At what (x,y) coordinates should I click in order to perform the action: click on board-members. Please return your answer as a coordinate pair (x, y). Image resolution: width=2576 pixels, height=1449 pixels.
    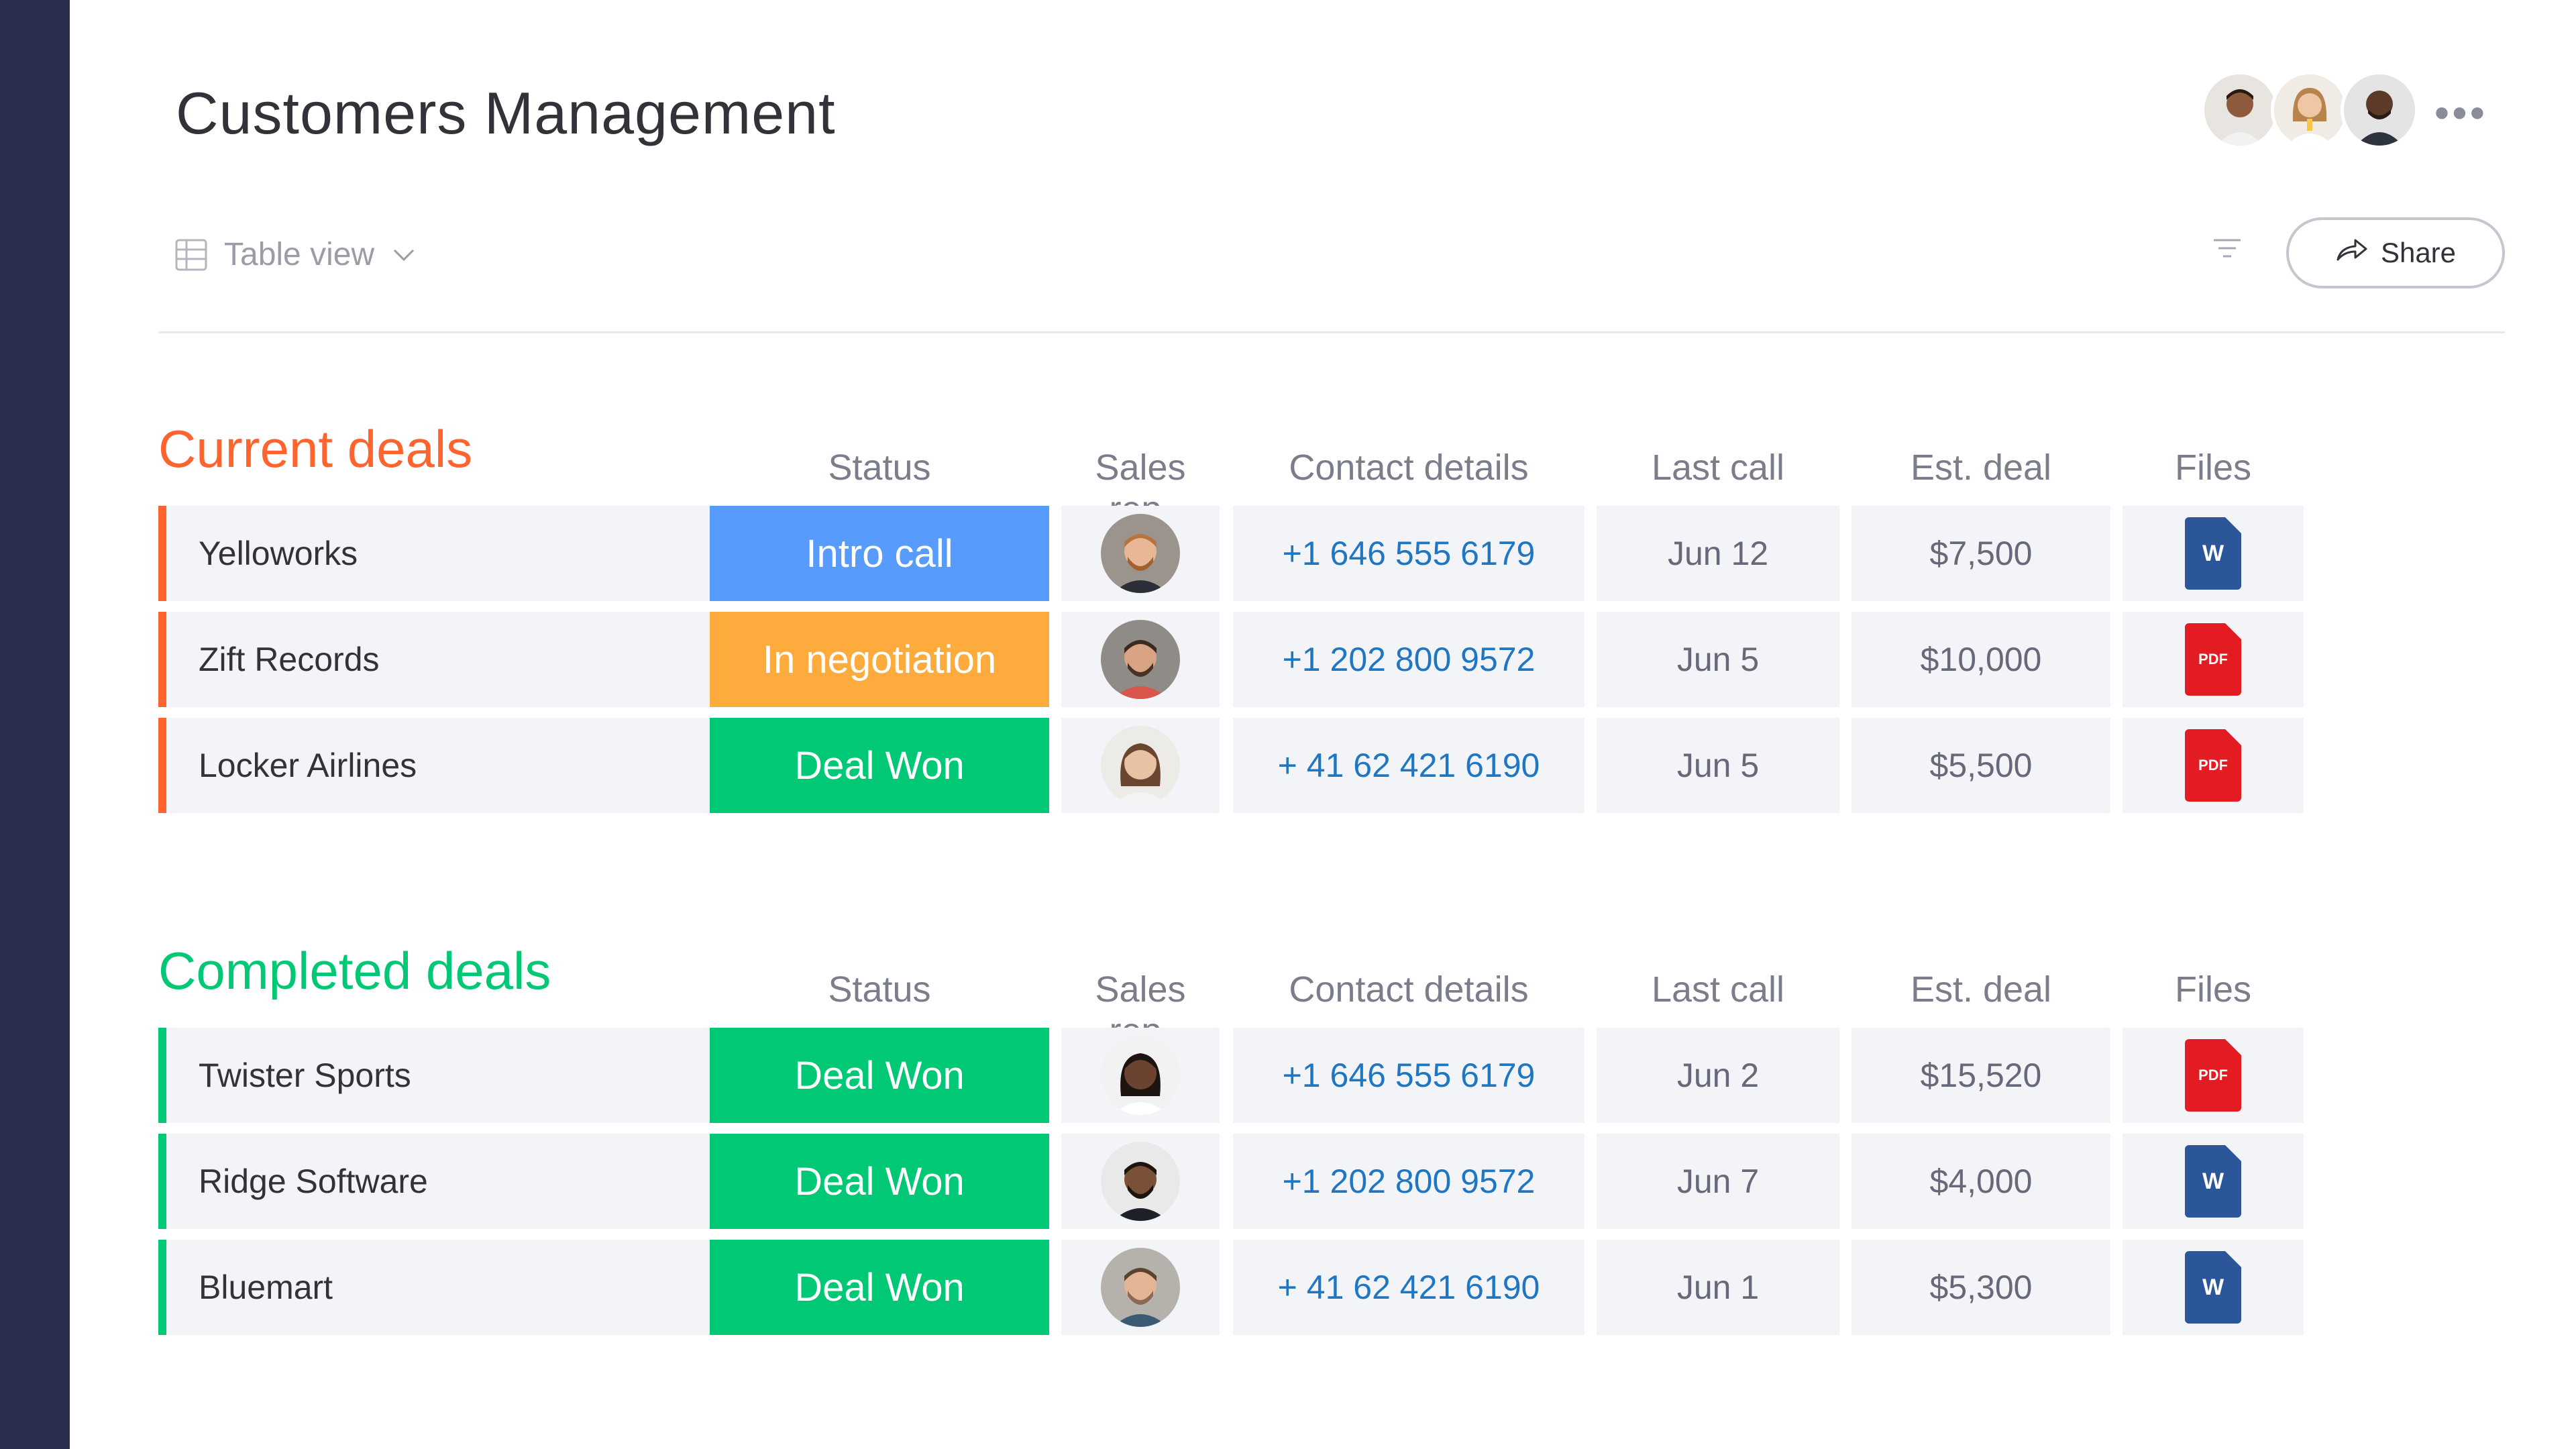
    Looking at the image, I should click on (2309, 110).